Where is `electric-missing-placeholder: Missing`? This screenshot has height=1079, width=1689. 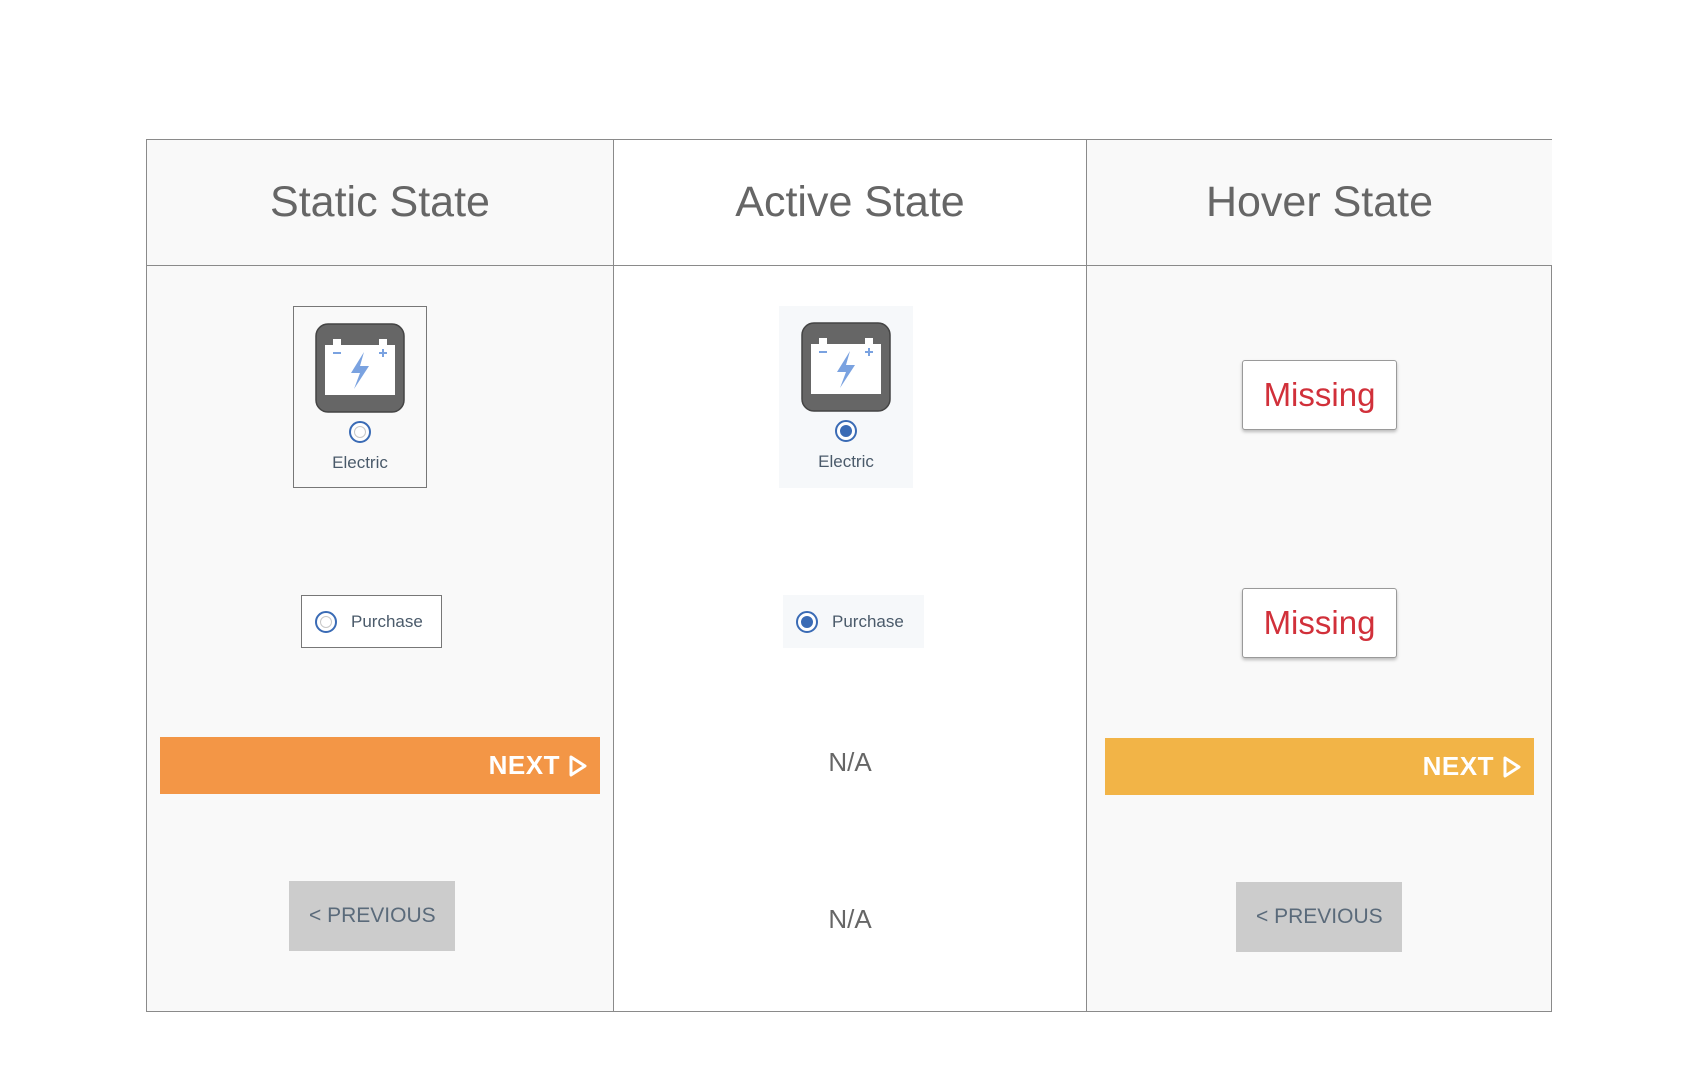
electric-missing-placeholder: Missing is located at coordinates (1319, 395).